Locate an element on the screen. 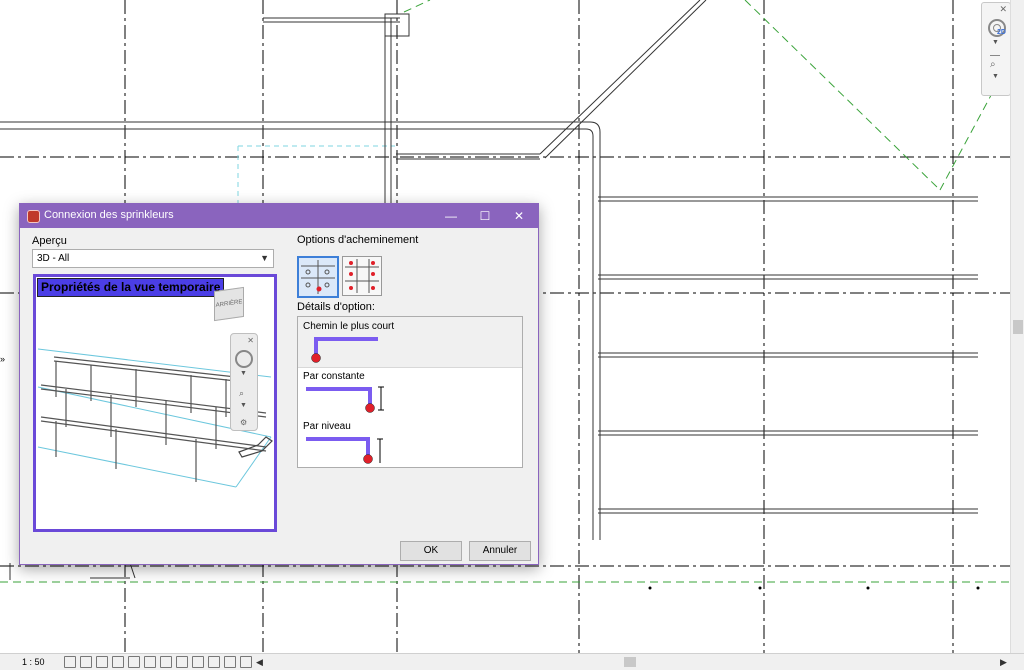 Image resolution: width=1024 pixels, height=670 pixels. option-by-constant: Par constante is located at coordinates (410, 392).